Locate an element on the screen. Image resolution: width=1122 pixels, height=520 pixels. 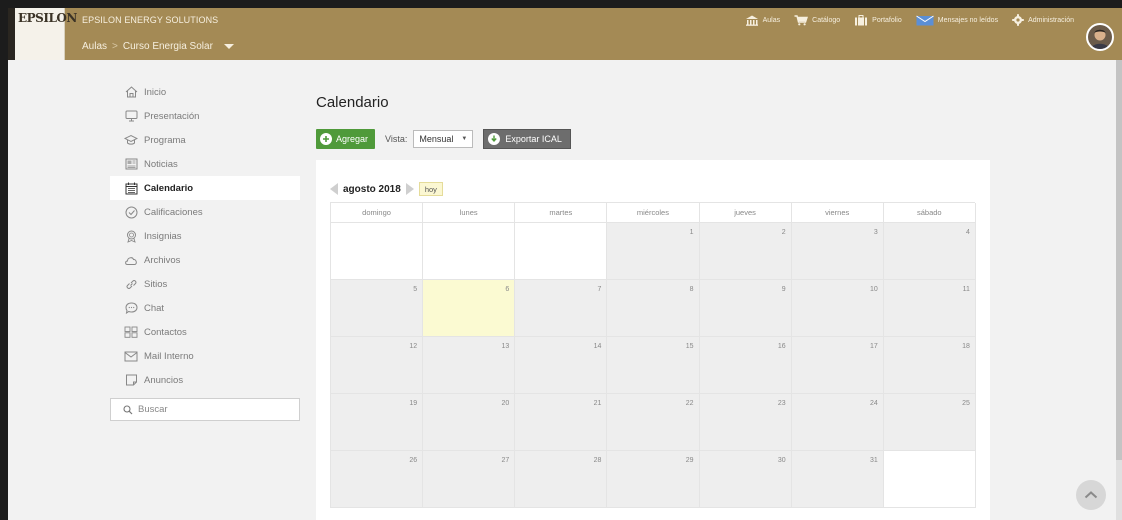
sidebar-item-calificaciones: Calificaciones is located at coordinates (205, 212).